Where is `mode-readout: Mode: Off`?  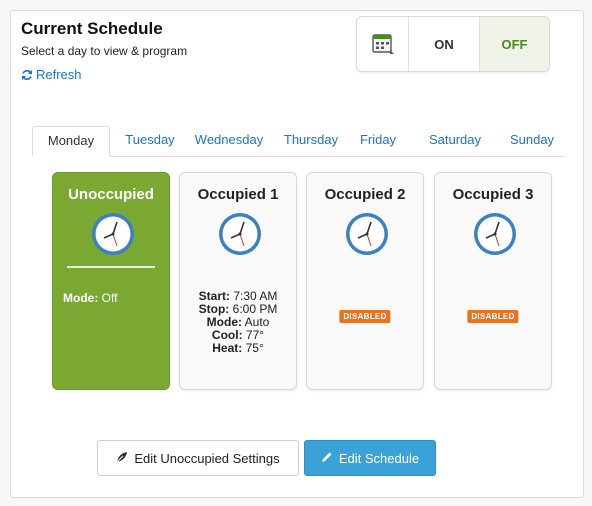 mode-readout: Mode: Off is located at coordinates (90, 298).